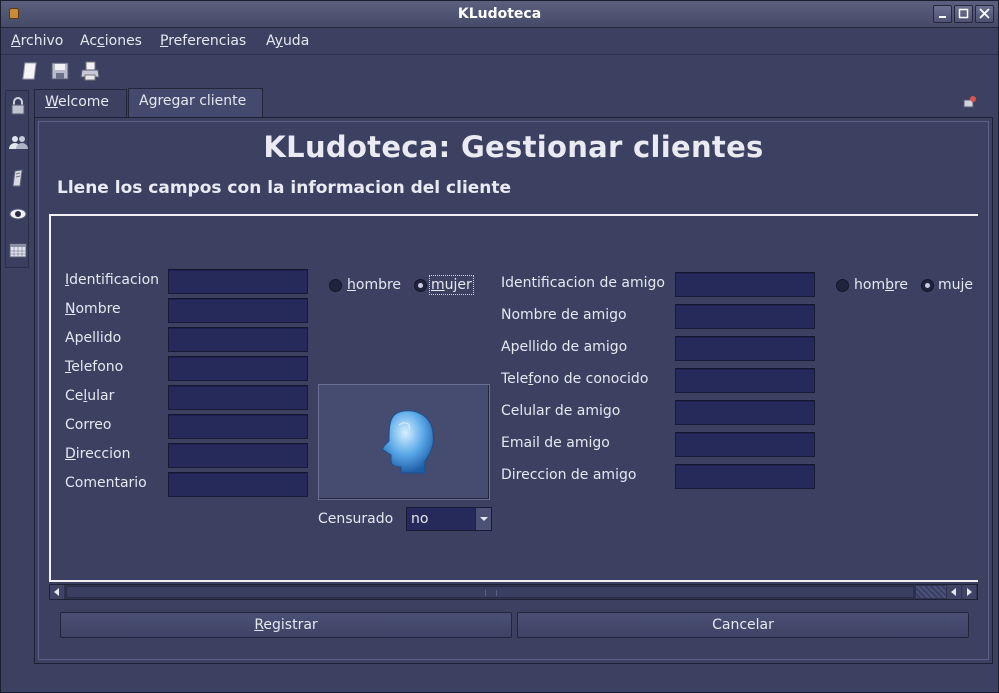 The height and width of the screenshot is (693, 999). Describe the element at coordinates (881, 285) in the screenshot. I see `friend-hombre-label: hombre` at that location.